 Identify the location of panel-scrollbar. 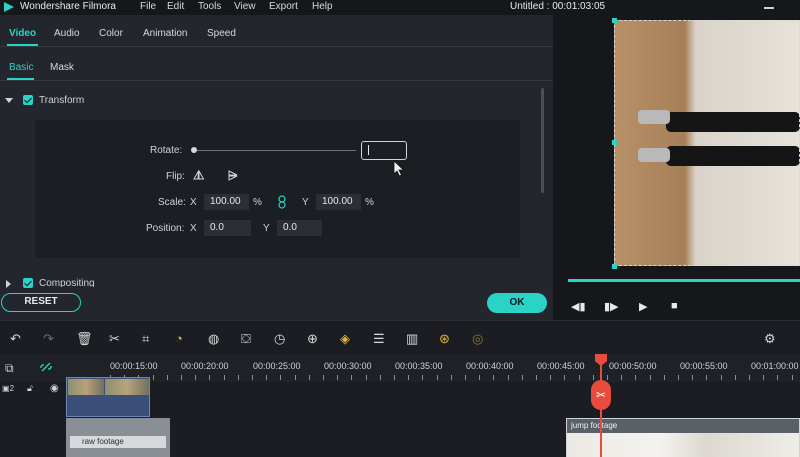
(542, 140).